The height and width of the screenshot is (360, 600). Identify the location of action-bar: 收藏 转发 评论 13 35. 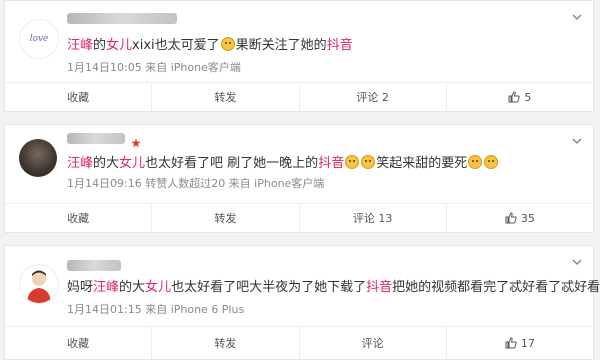
(299, 217).